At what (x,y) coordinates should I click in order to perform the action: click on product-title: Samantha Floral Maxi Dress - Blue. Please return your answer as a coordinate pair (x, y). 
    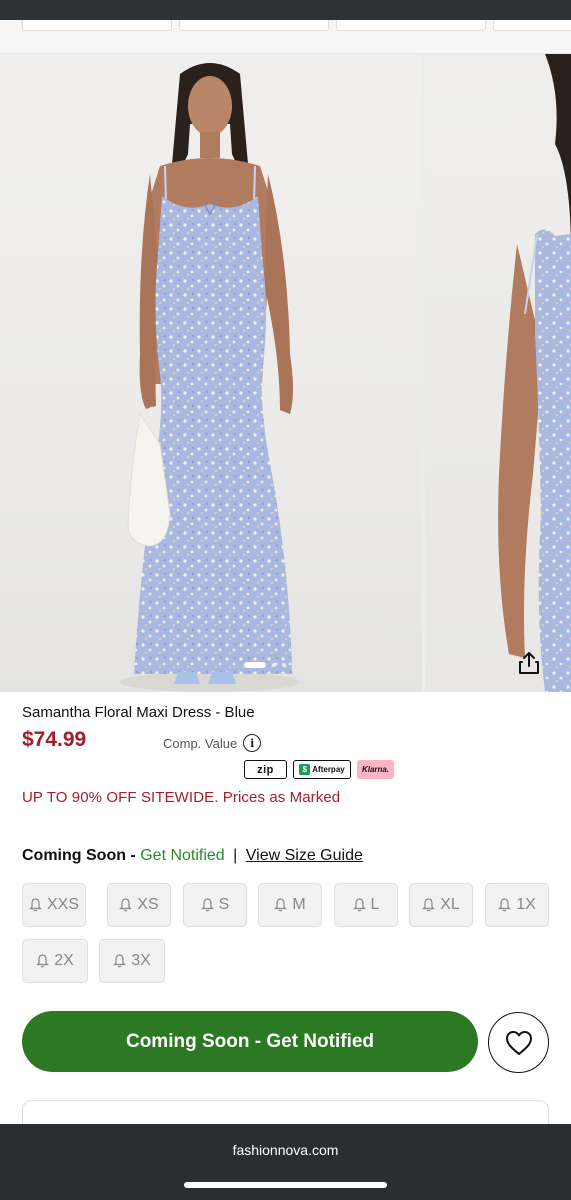
    Looking at the image, I should click on (138, 712).